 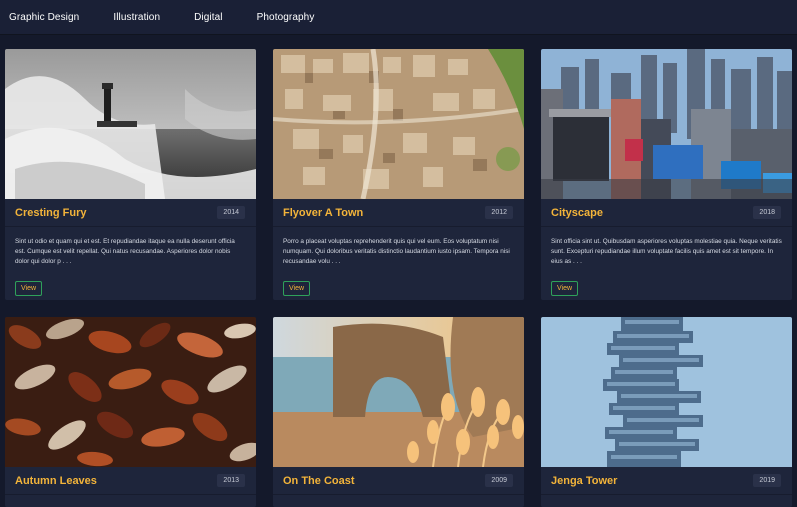 I want to click on portfolio-card-jenga-tower: Jenga Tower 2019, so click(x=666, y=412).